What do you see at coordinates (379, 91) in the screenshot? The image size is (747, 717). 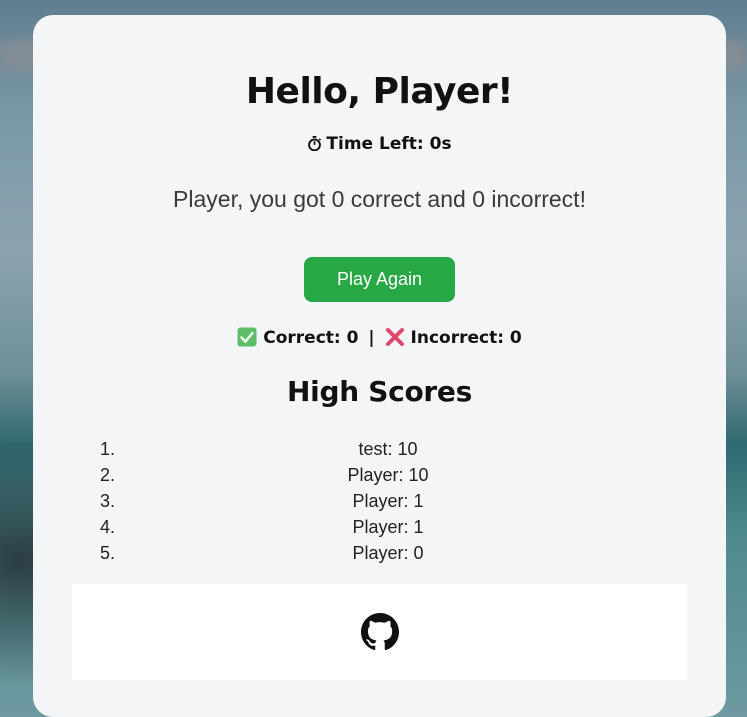 I see `page-title: Hello, Player!` at bounding box center [379, 91].